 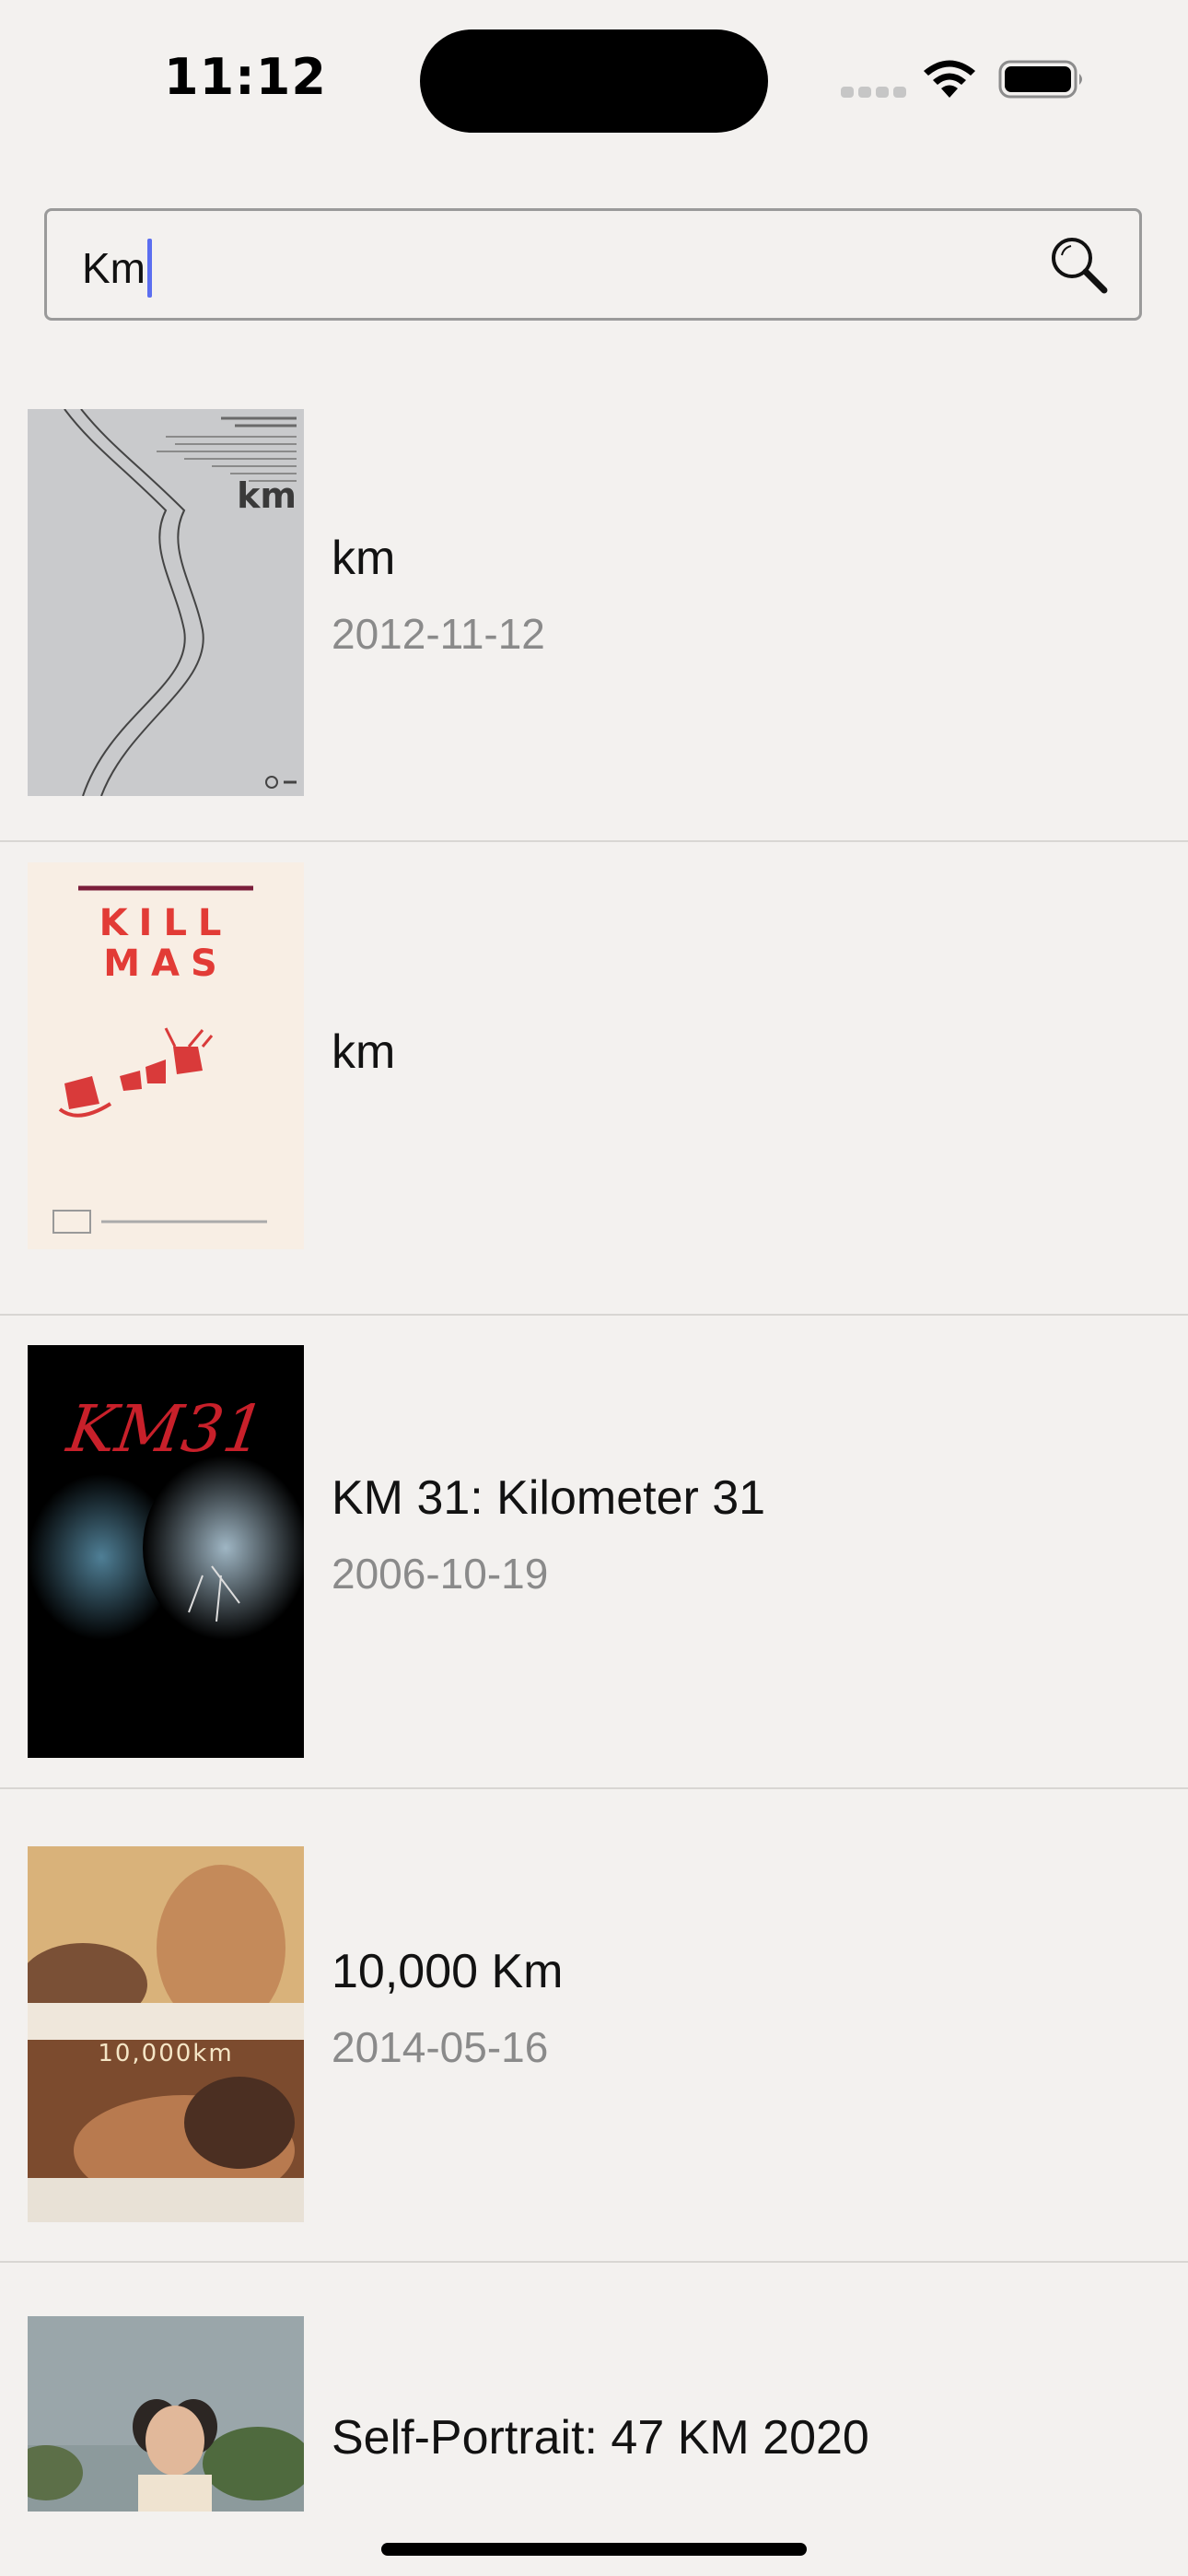 What do you see at coordinates (166, 2034) in the screenshot?
I see `movie-poster: 10,000km` at bounding box center [166, 2034].